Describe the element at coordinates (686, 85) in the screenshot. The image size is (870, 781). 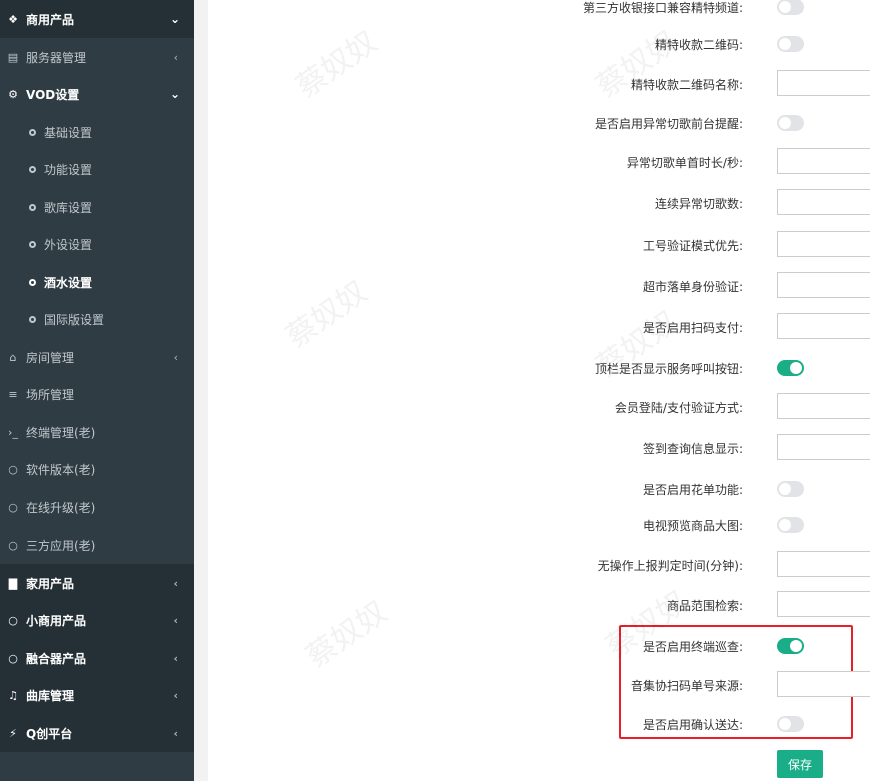
I see `field-label: 精特收款二维码名称:` at that location.